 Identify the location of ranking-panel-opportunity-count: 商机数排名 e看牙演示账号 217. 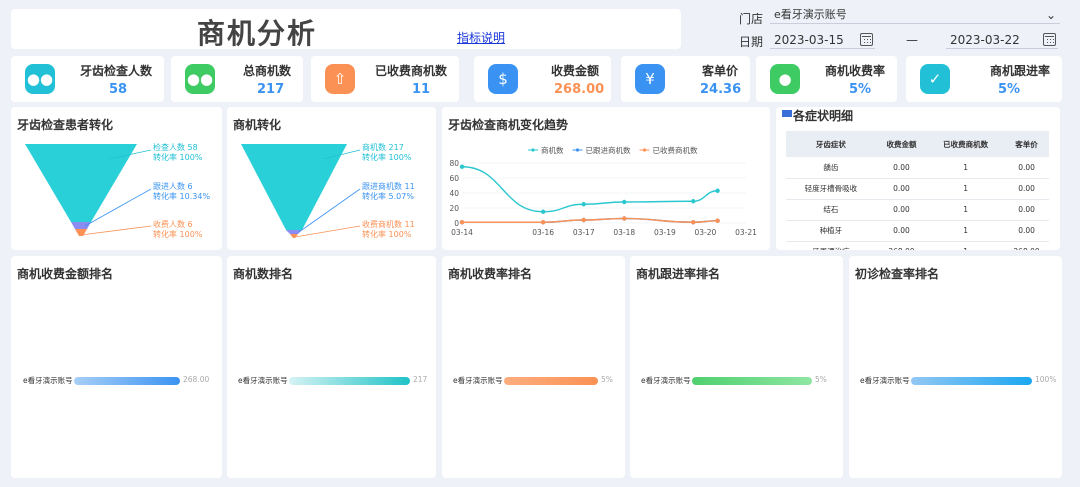
(331, 367).